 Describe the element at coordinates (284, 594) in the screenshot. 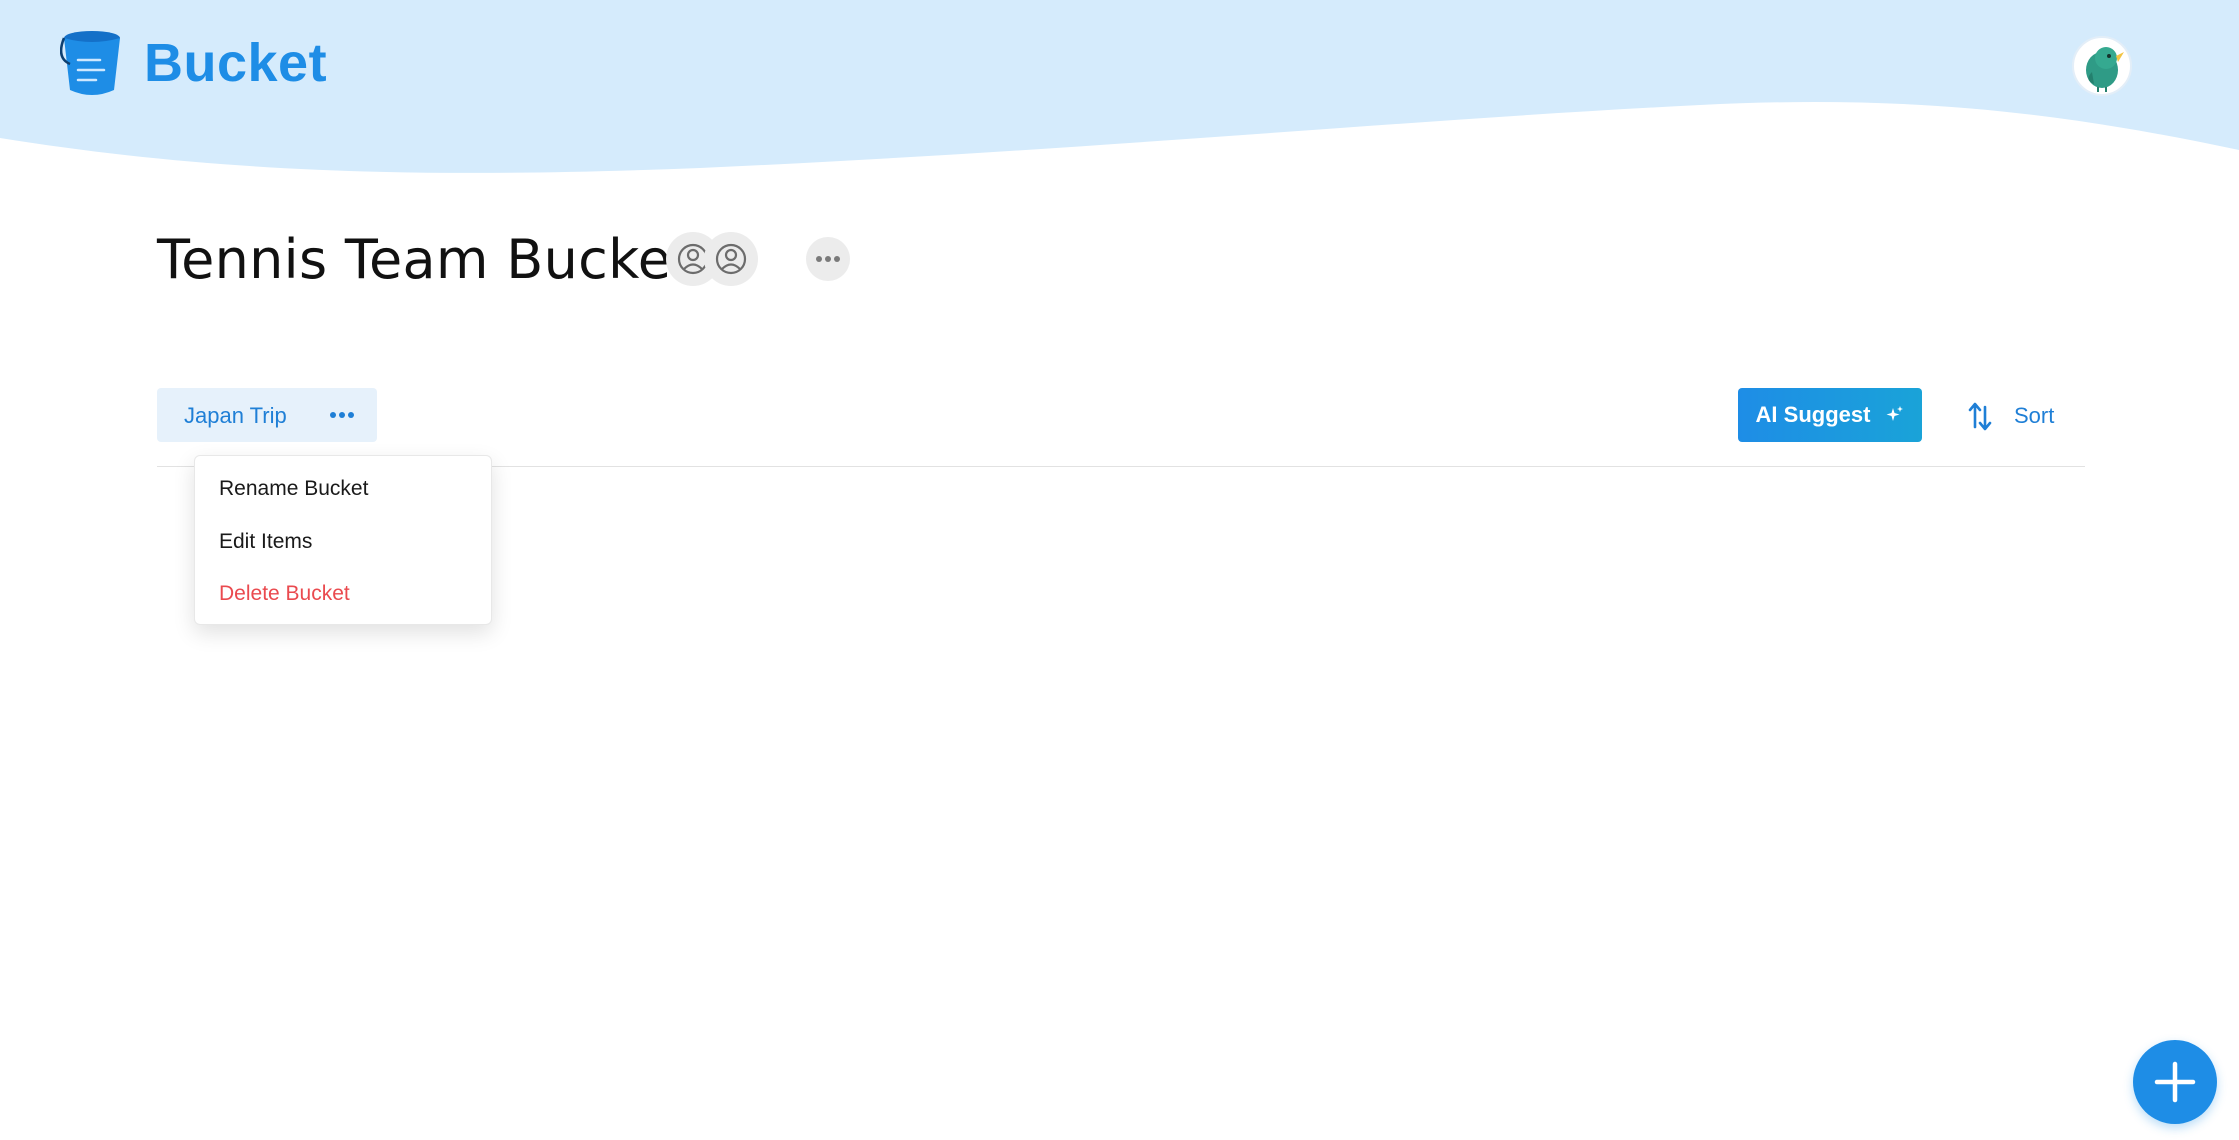

I see `menu-item-delete-bucket: Delete Bucket` at that location.